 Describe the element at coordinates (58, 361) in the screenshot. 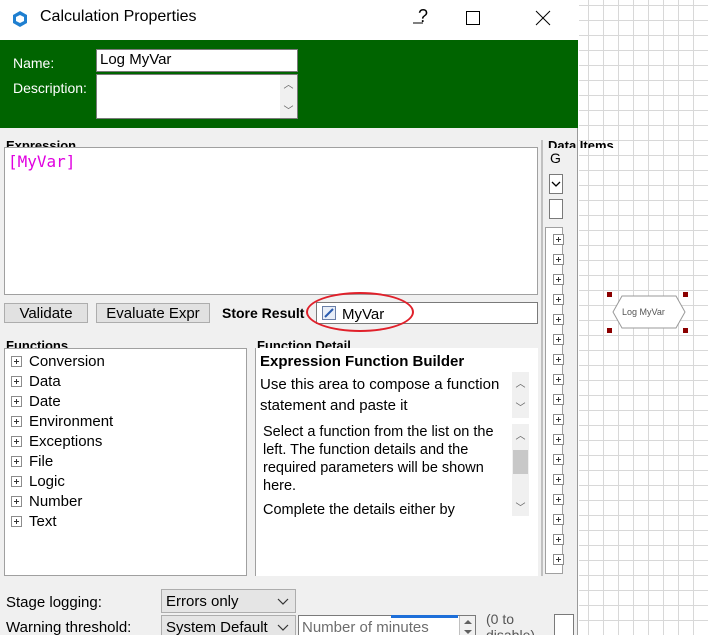

I see `tree-item-conversion: Conversion` at that location.